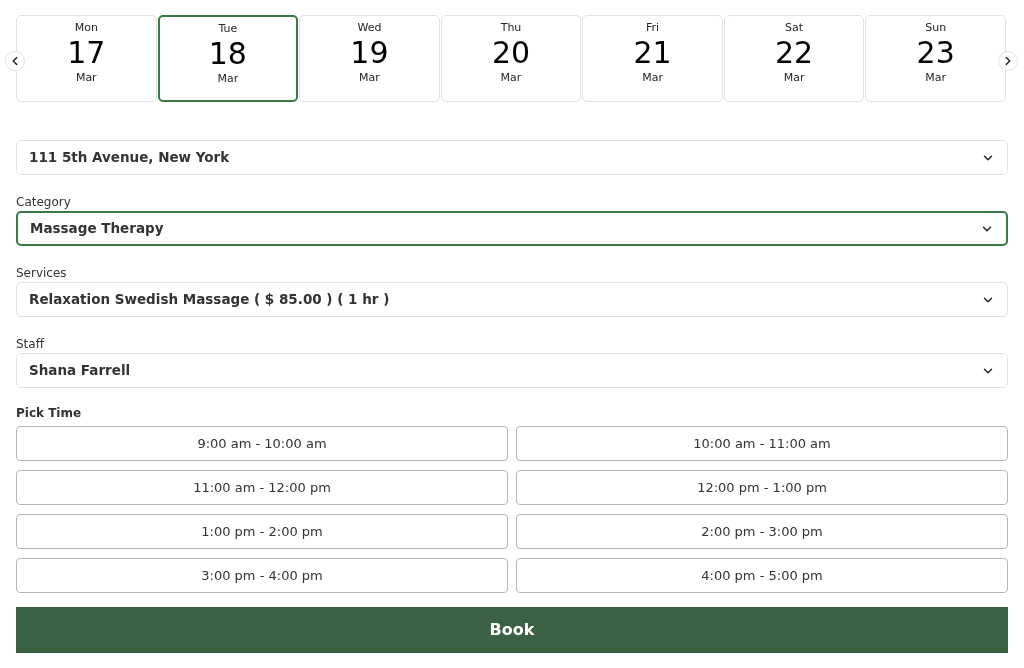  Describe the element at coordinates (209, 300) in the screenshot. I see `select-value: Relaxation Swedish Massage ( $ 85.00 ) ( 1 hr )` at that location.